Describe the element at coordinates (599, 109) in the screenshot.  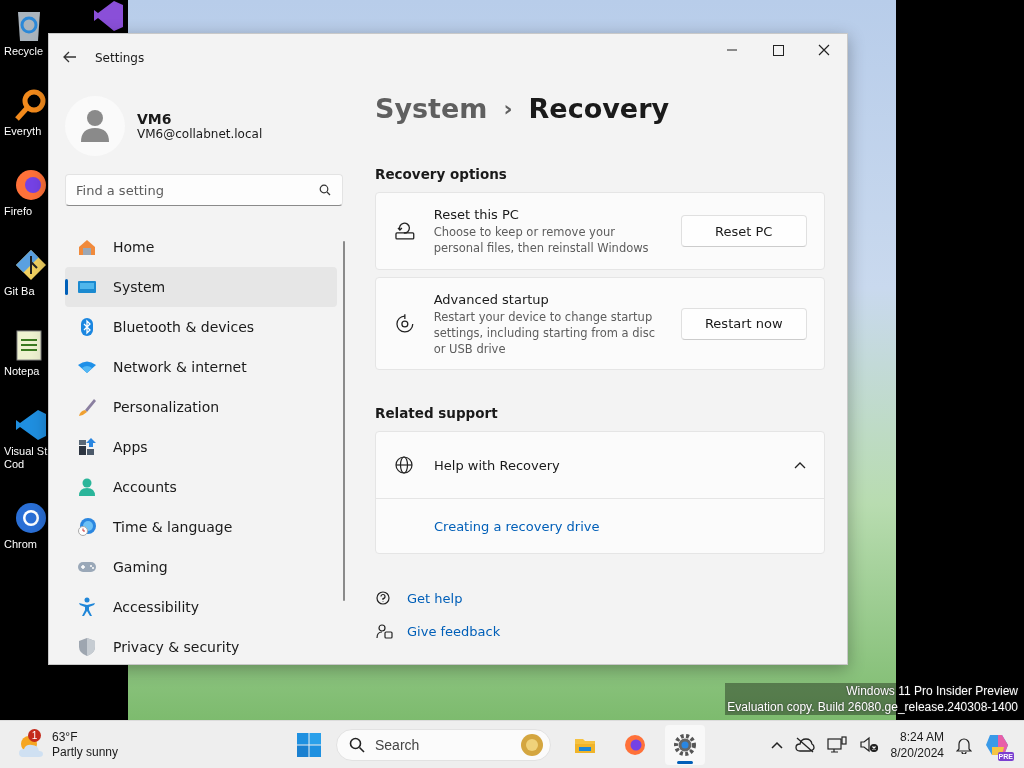
I see `page-title: Recovery` at that location.